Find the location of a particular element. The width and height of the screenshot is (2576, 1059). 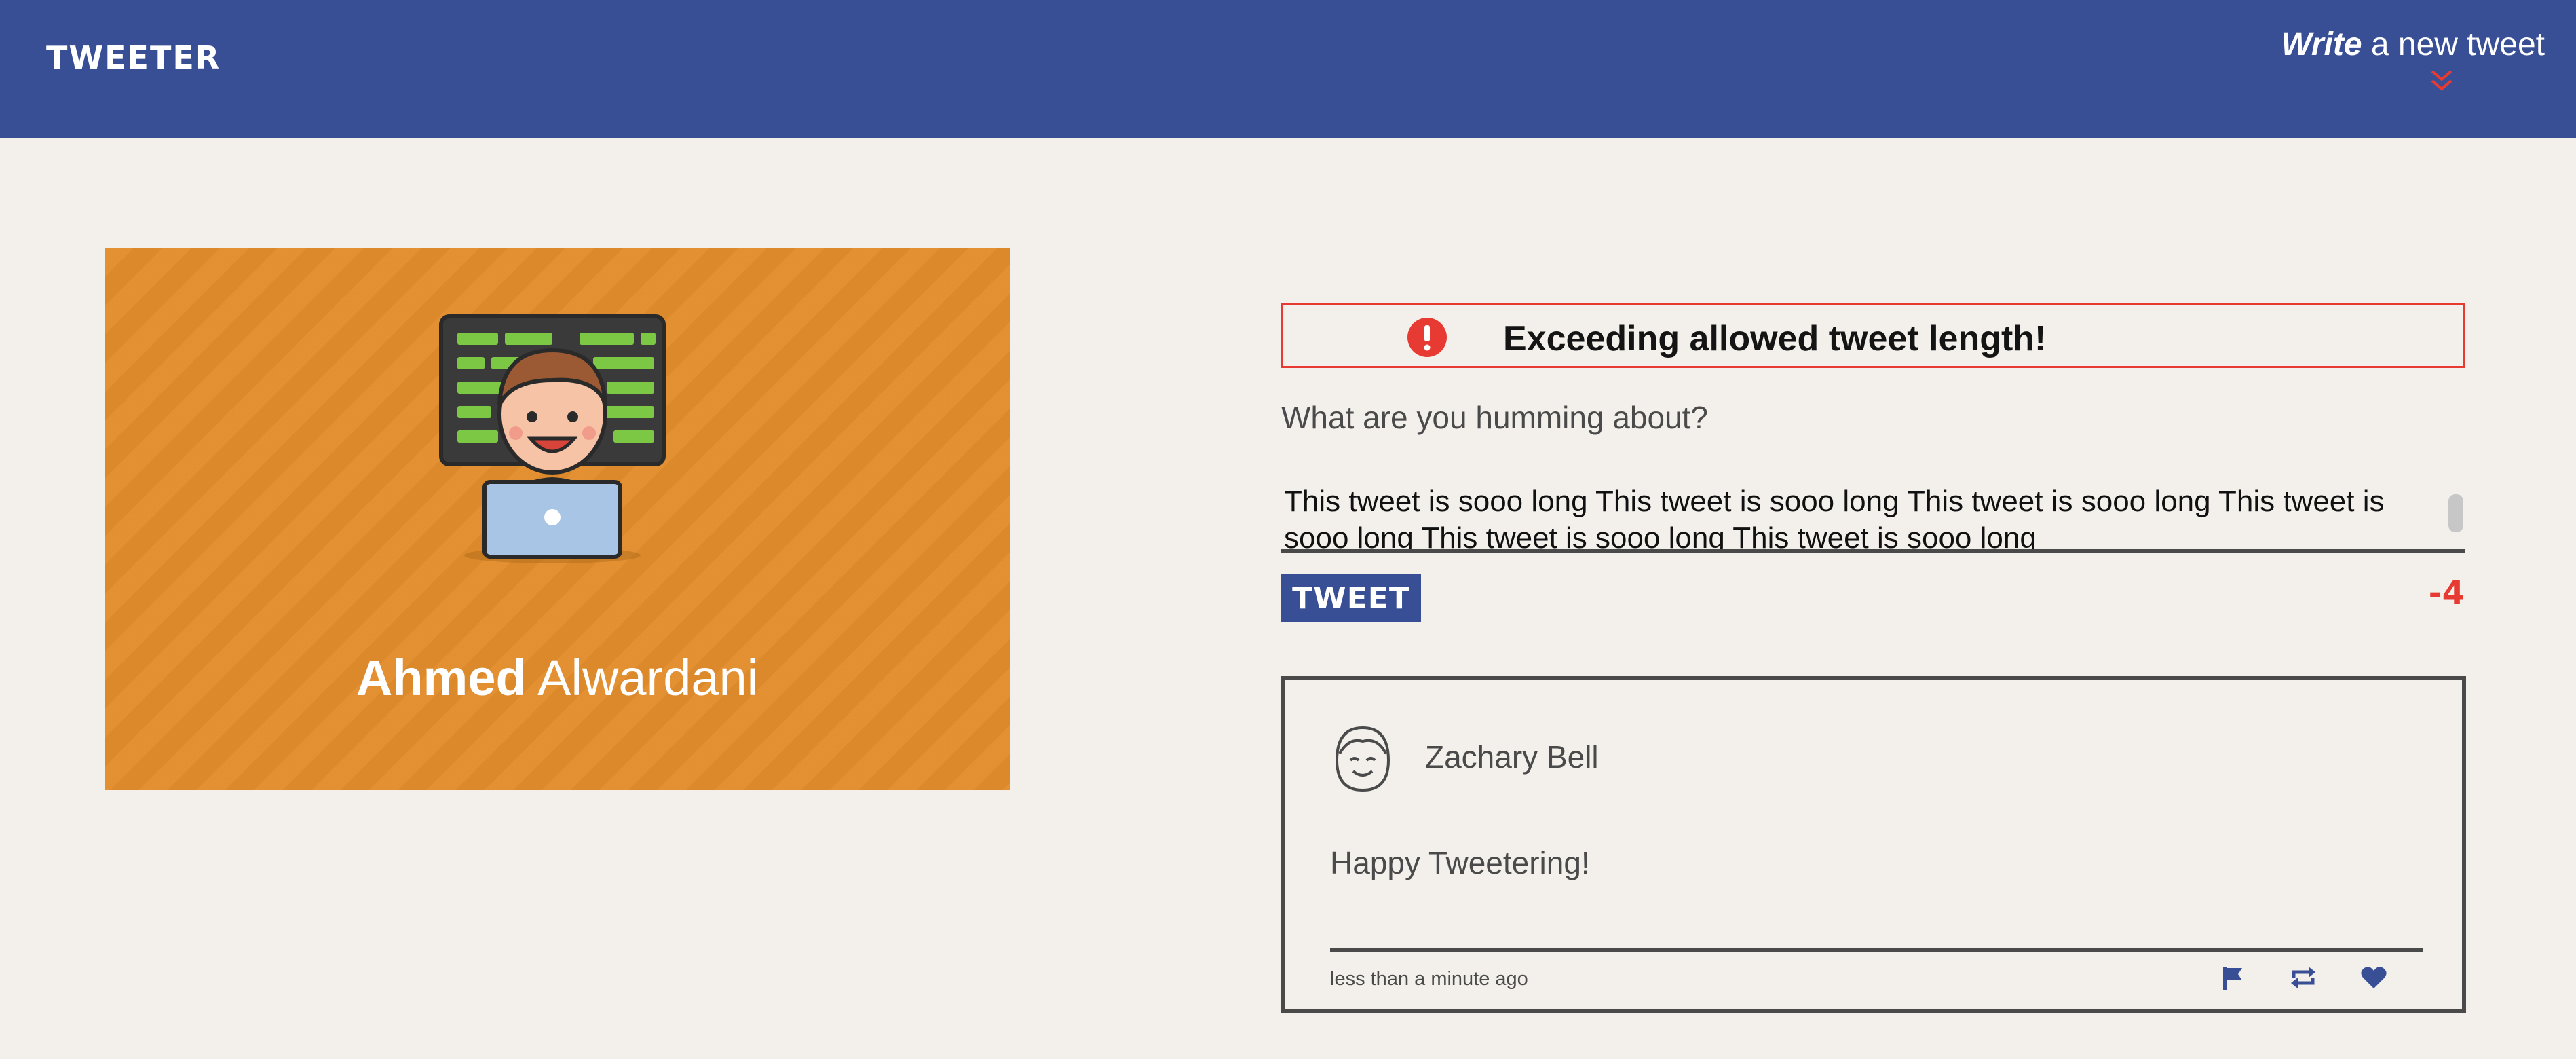

app-logo: TWEETER is located at coordinates (133, 57).